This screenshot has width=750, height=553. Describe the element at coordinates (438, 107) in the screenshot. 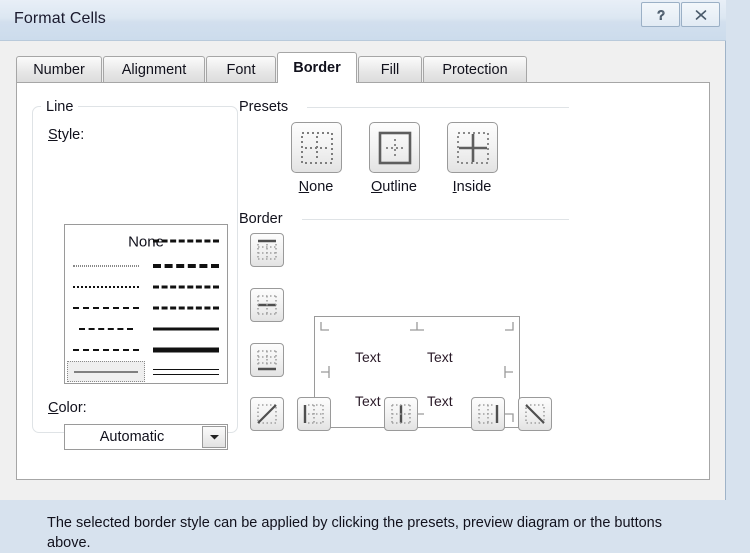

I see `presets-divider` at that location.